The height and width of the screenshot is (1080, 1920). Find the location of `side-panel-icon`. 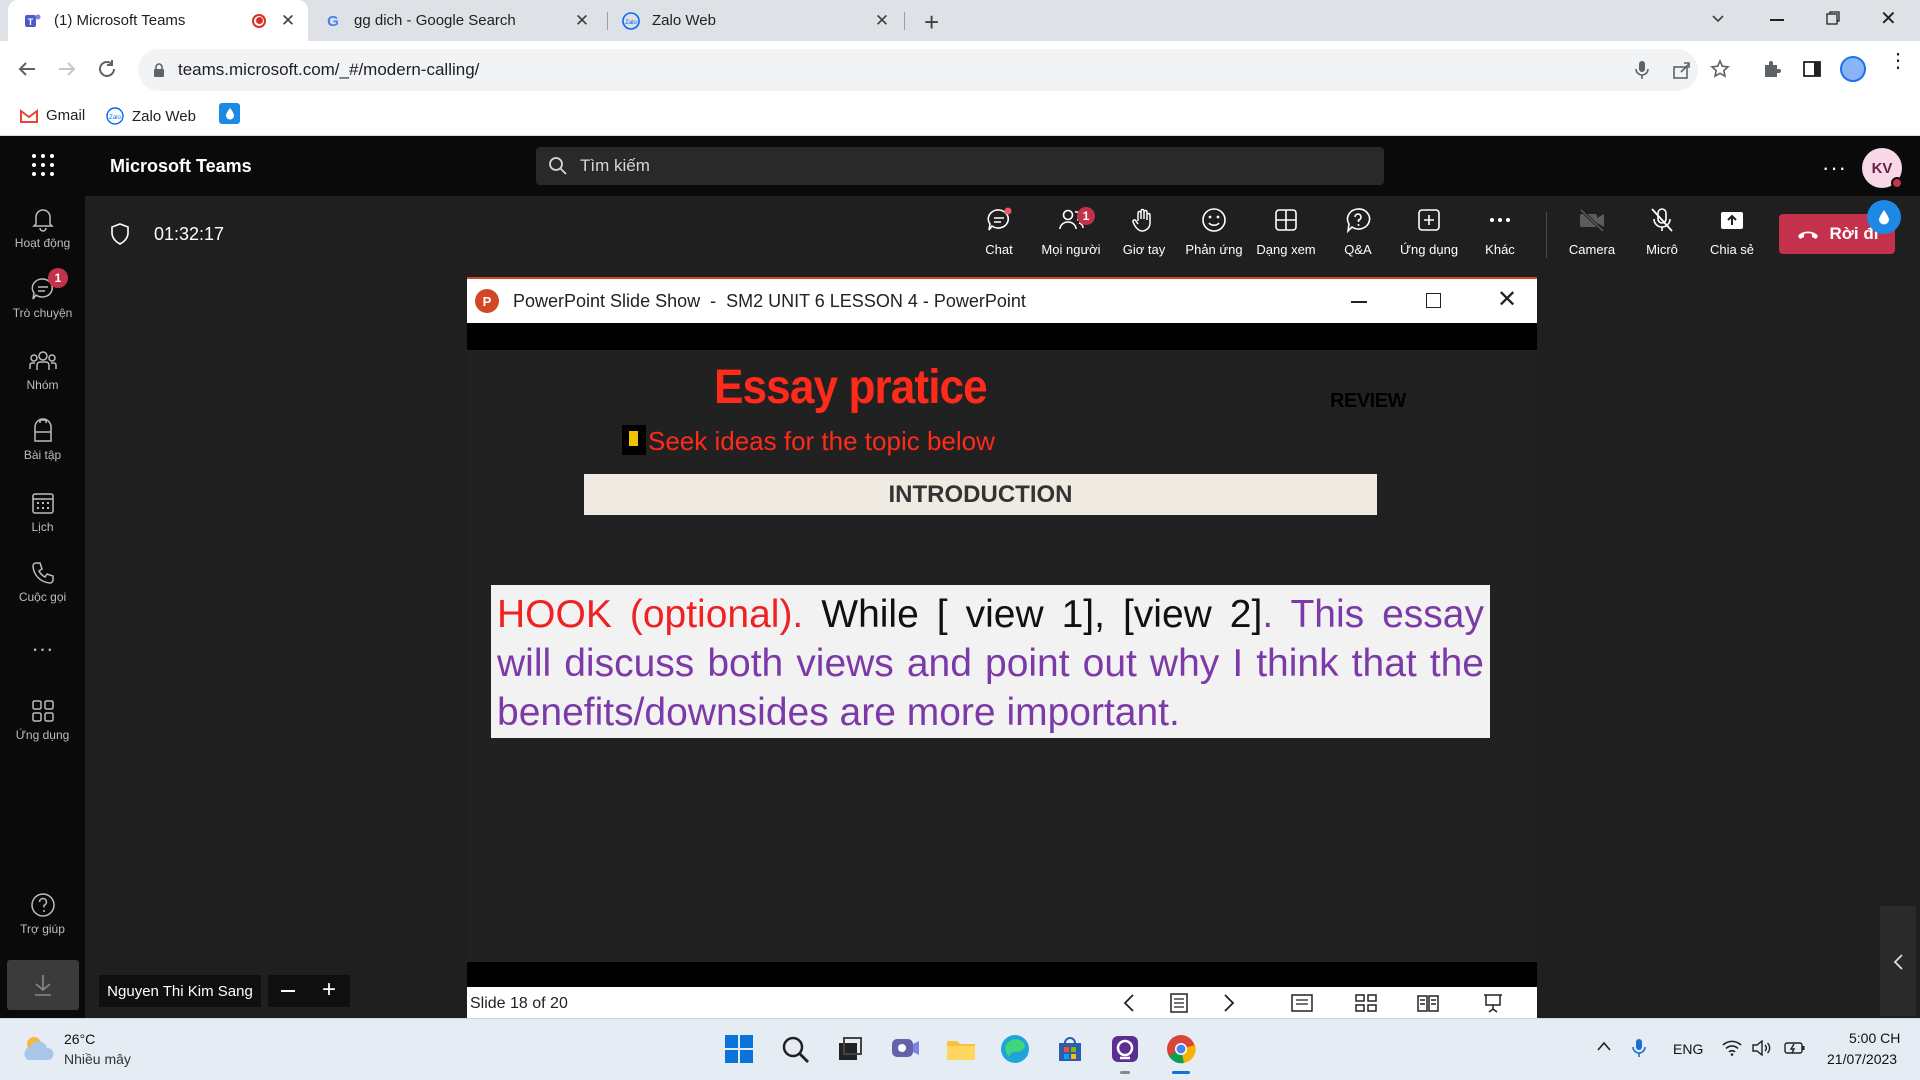

side-panel-icon is located at coordinates (1812, 69).